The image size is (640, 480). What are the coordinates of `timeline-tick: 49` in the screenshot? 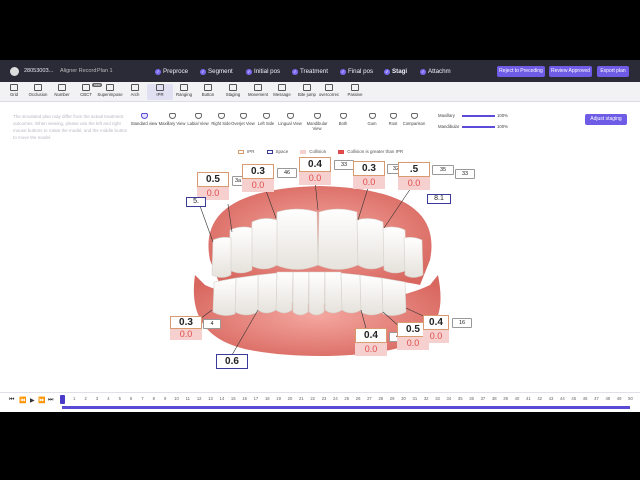 It's located at (619, 398).